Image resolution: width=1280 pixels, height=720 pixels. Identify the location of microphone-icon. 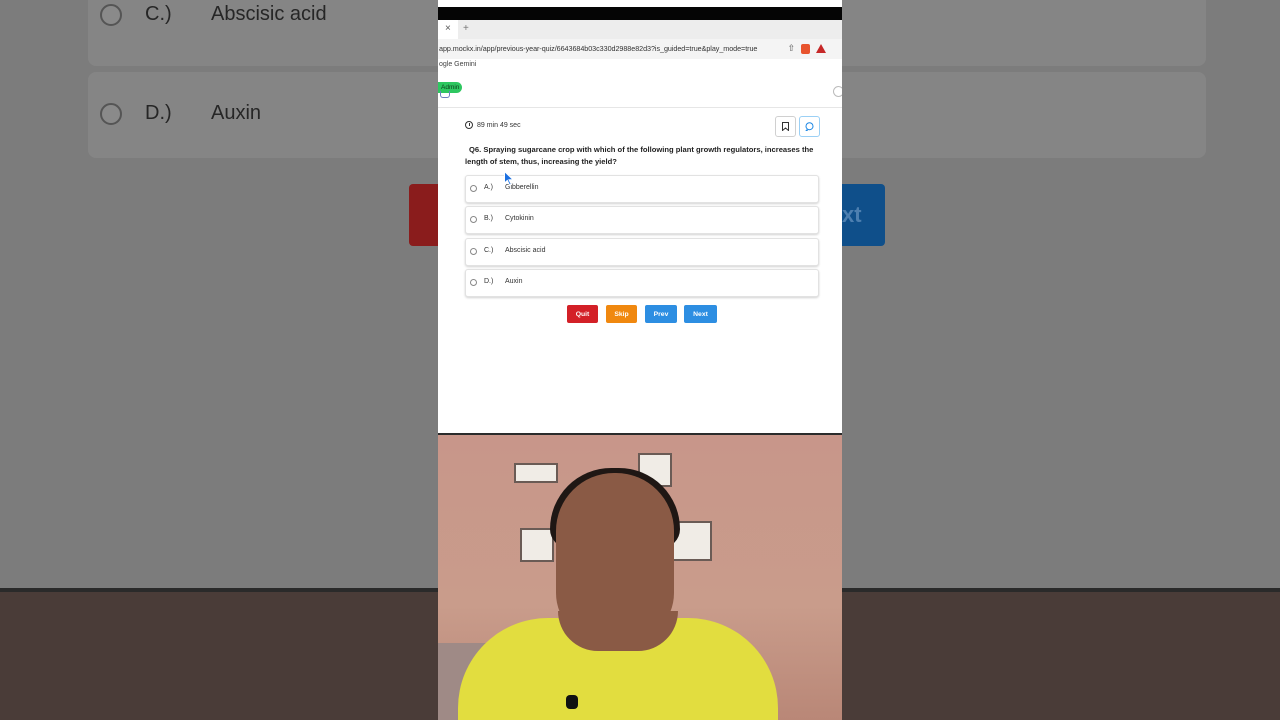
(572, 702).